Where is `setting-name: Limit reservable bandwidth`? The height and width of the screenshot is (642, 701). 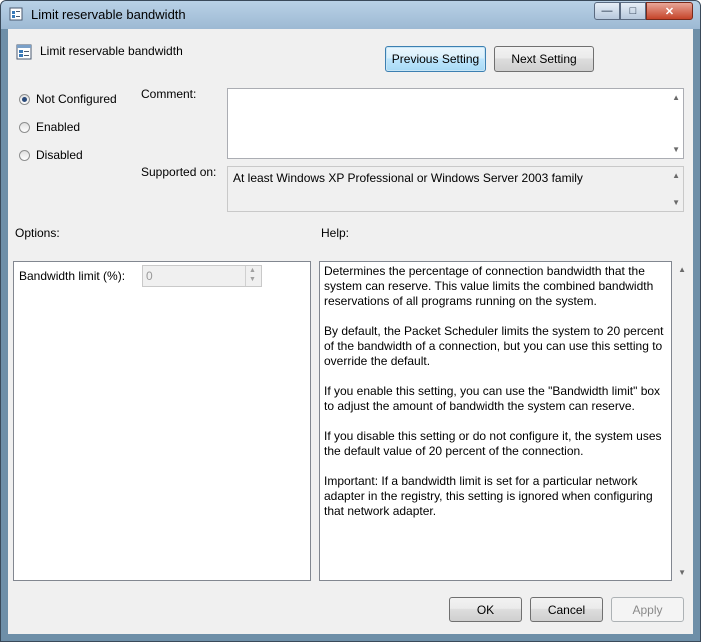 setting-name: Limit reservable bandwidth is located at coordinates (111, 51).